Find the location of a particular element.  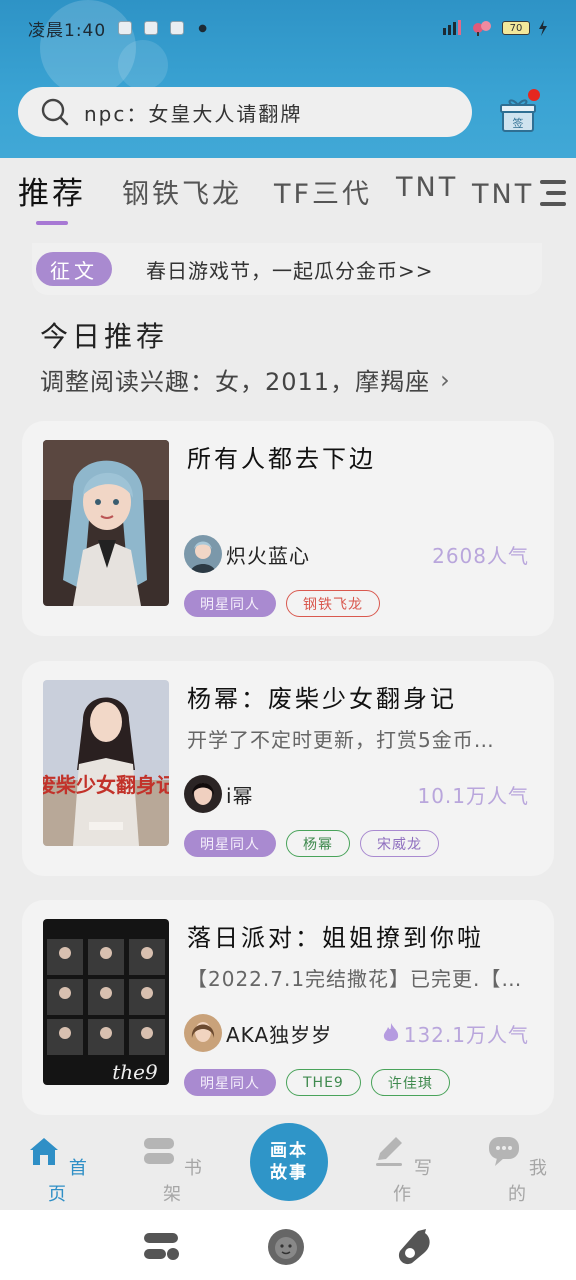

notification-icons is located at coordinates (151, 28).